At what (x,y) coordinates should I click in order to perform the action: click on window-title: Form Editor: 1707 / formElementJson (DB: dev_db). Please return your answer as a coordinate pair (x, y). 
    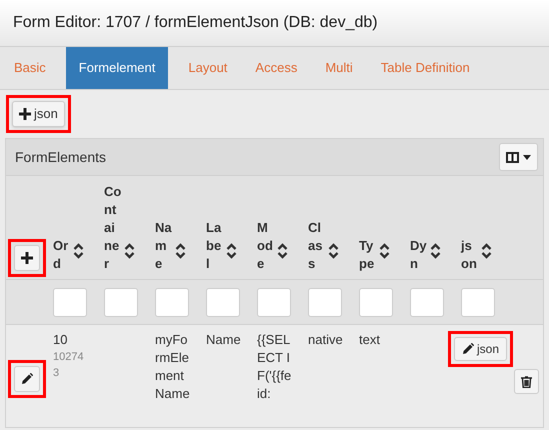
    Looking at the image, I should click on (274, 23).